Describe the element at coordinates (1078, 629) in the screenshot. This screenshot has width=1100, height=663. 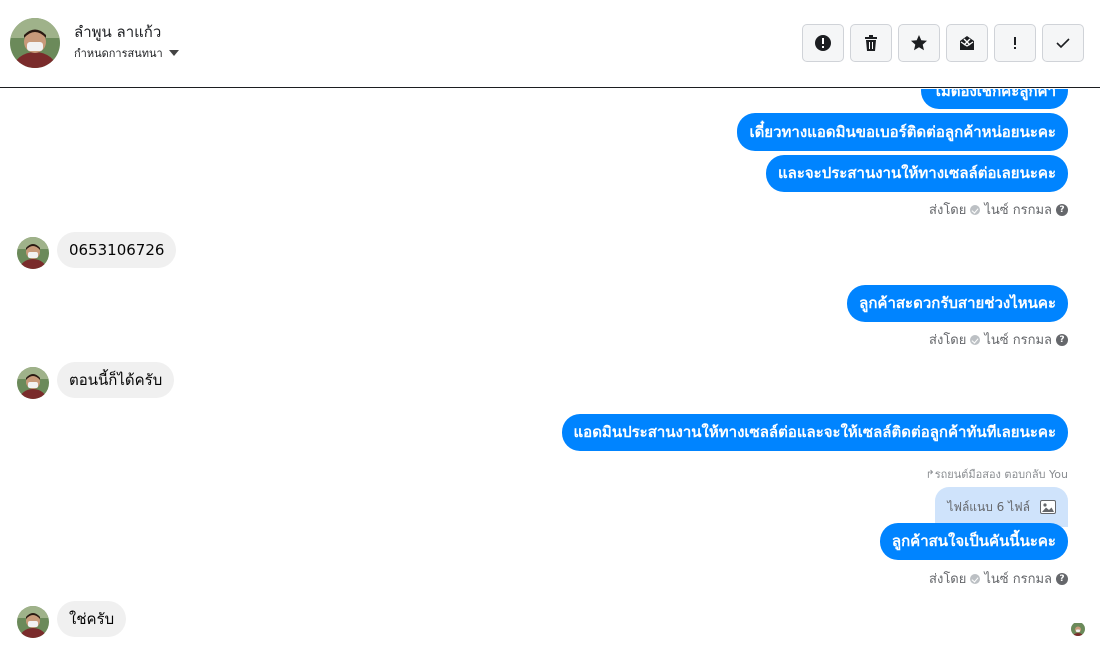
I see `seen-indicator-avatar` at that location.